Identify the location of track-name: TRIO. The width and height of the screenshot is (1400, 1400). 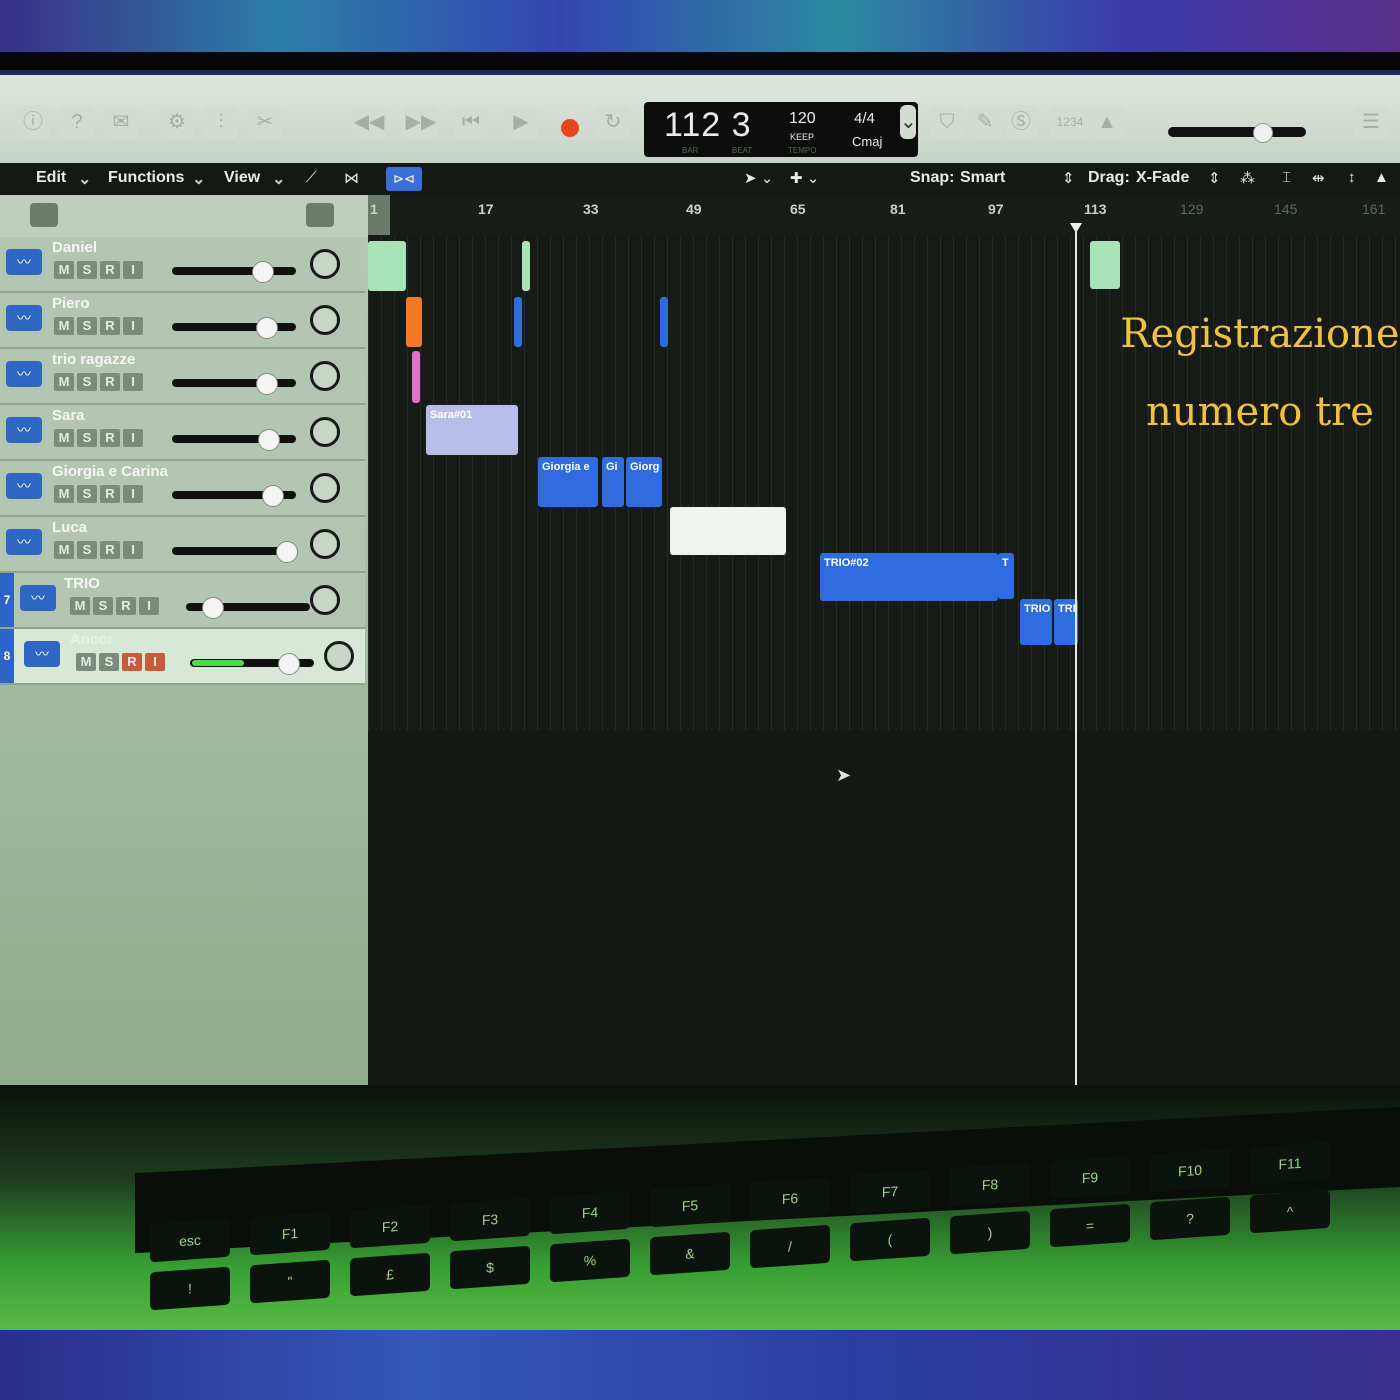
(82, 583).